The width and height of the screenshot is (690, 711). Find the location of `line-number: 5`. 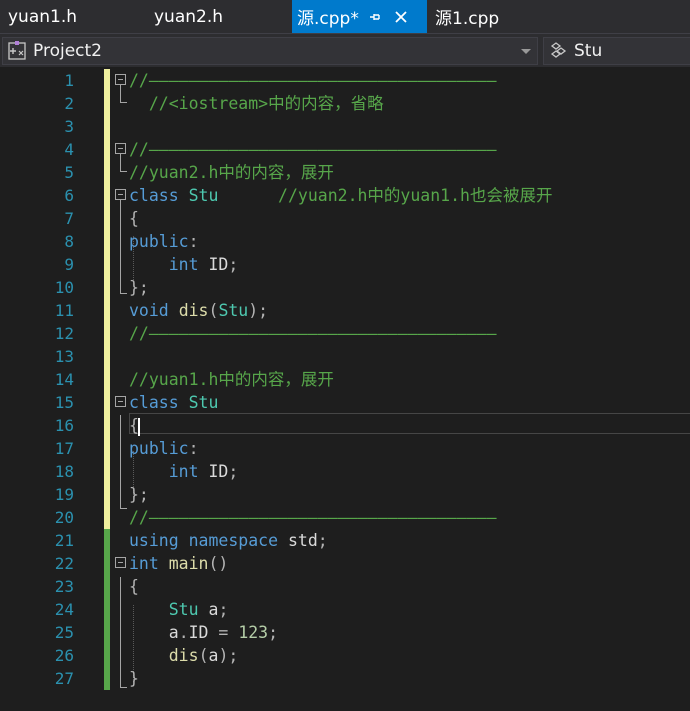

line-number: 5 is located at coordinates (69, 172).